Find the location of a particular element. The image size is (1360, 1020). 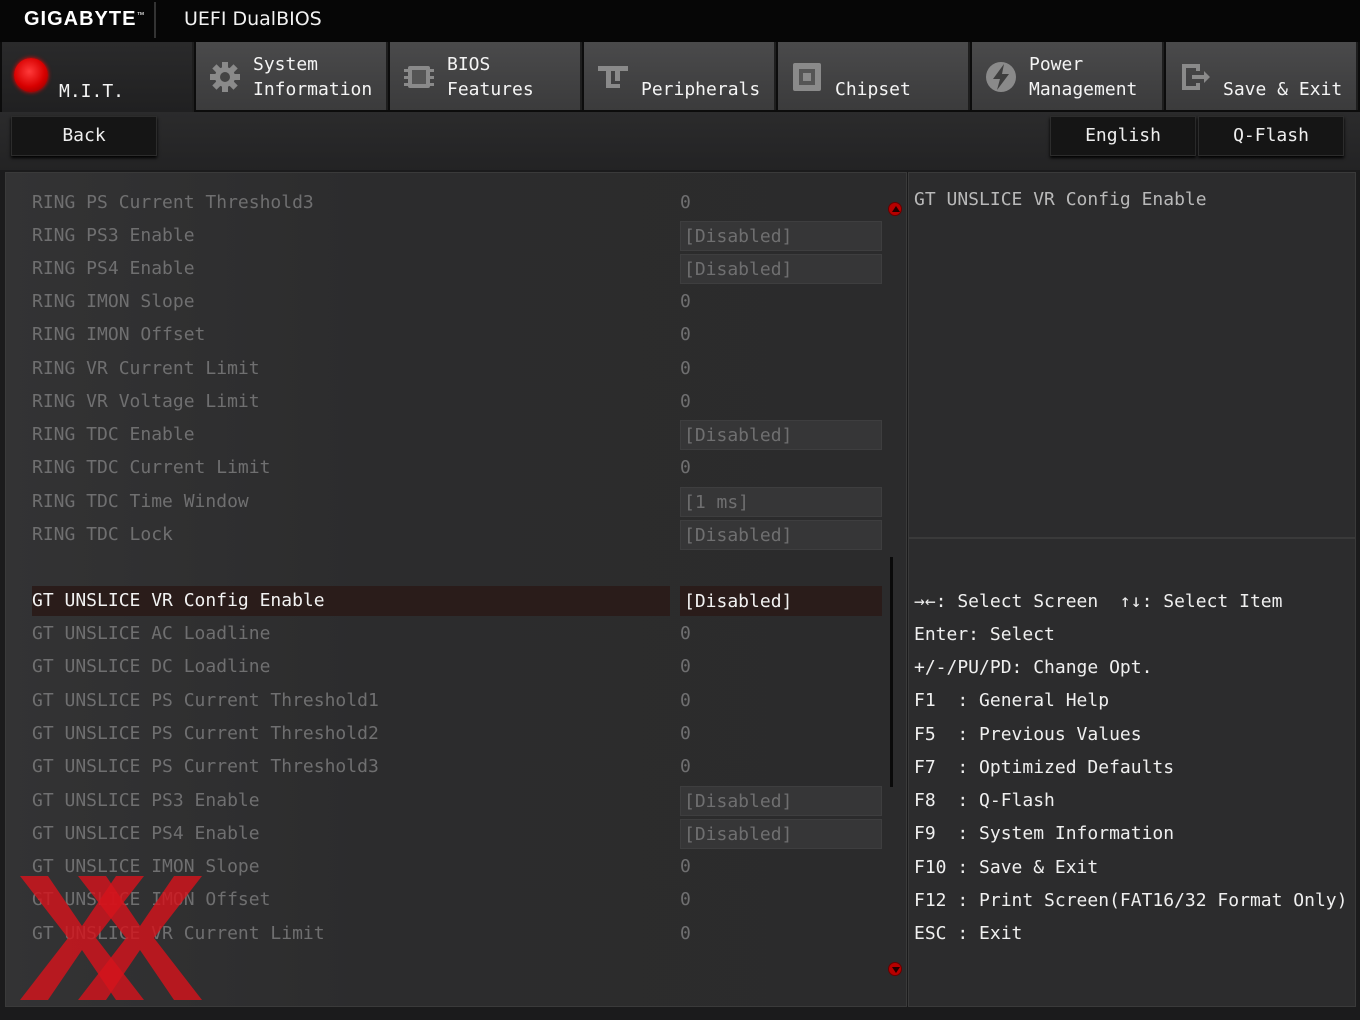

tab-system-information: System Information is located at coordinates (292, 76).